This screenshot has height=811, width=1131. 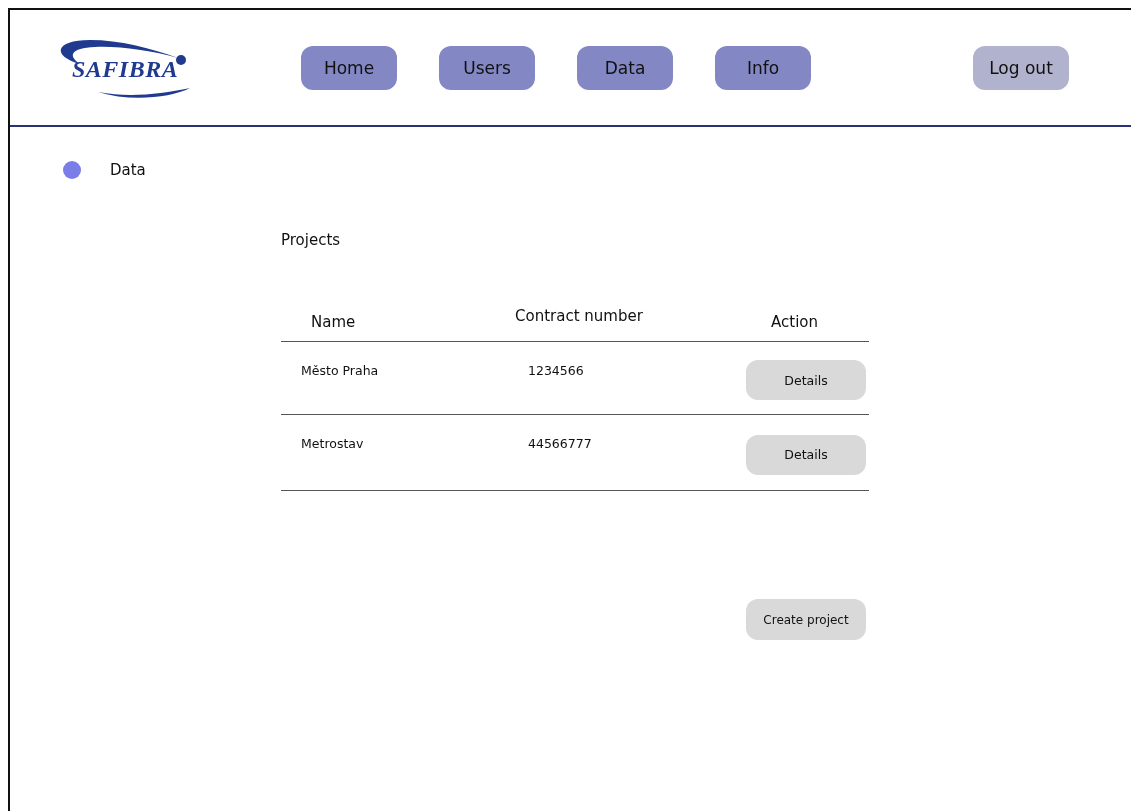 What do you see at coordinates (556, 370) in the screenshot?
I see `table-cell-text: 1234566` at bounding box center [556, 370].